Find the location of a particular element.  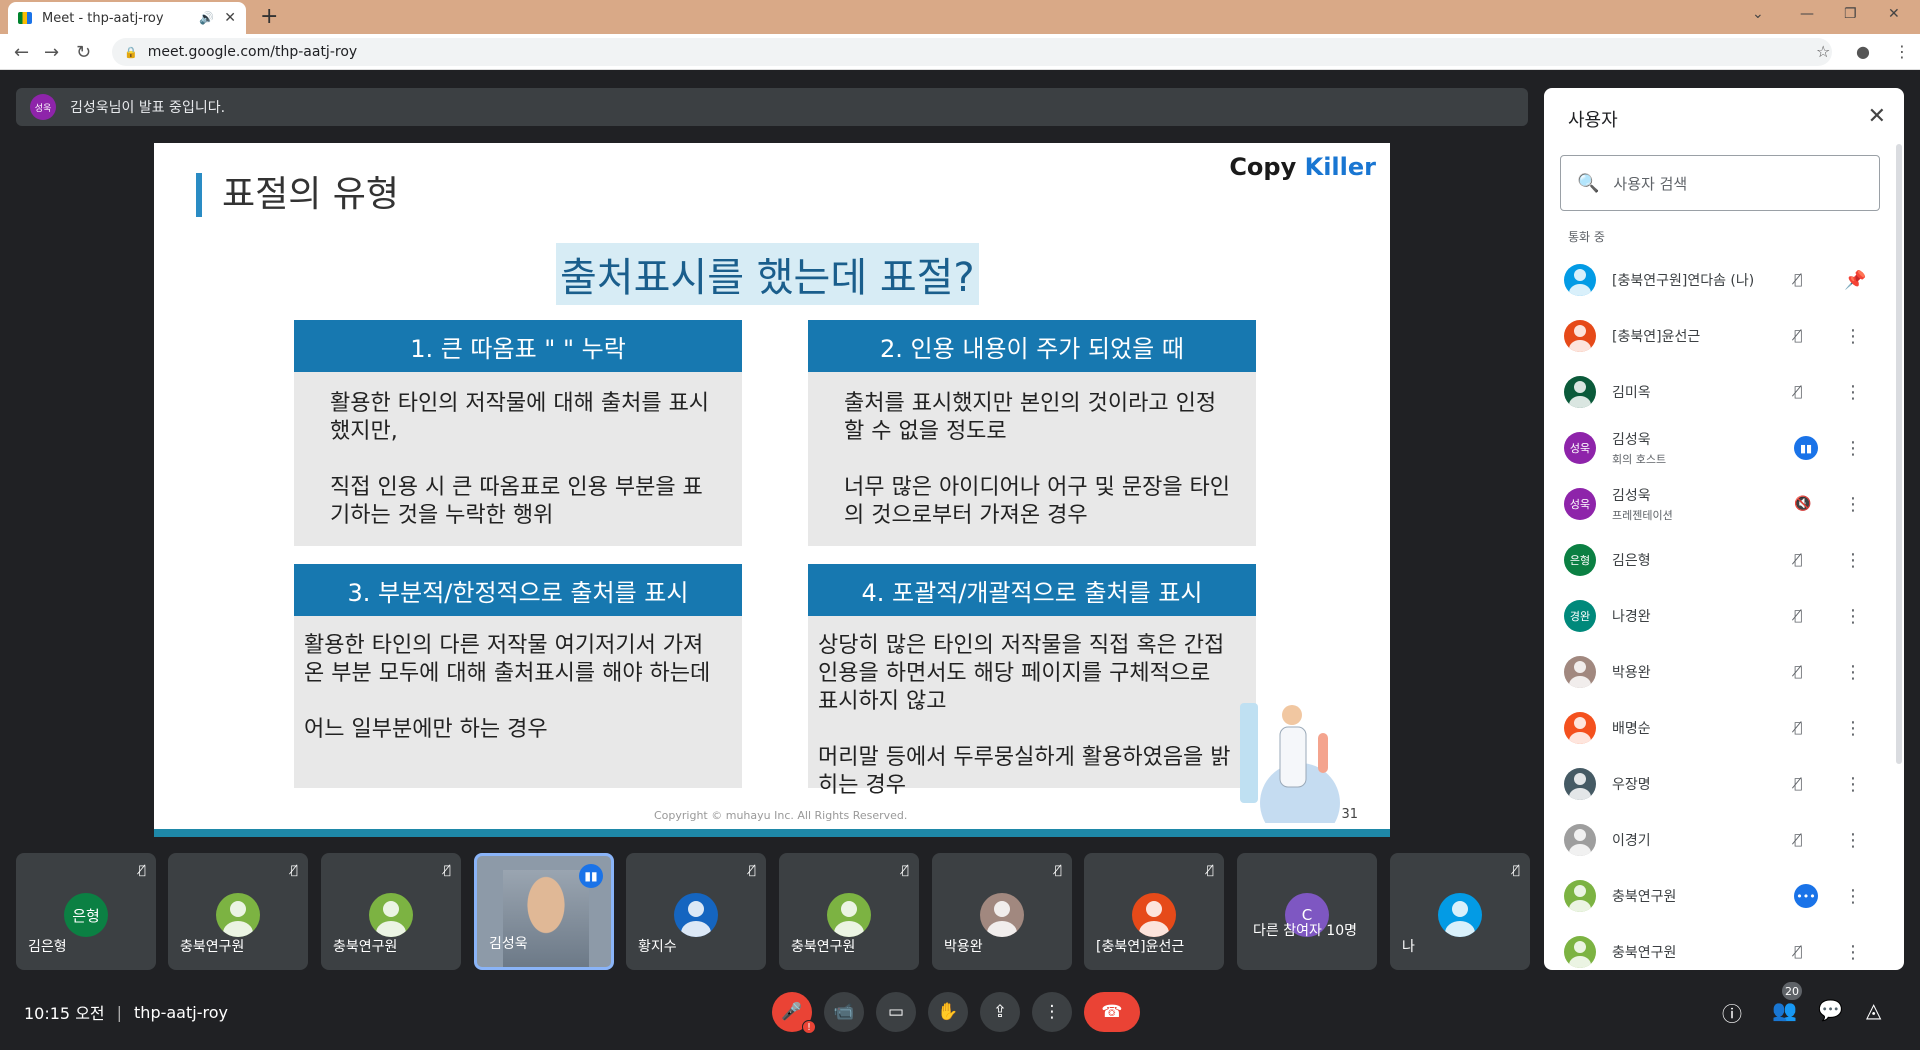

profile-icon: ● is located at coordinates (1863, 51).